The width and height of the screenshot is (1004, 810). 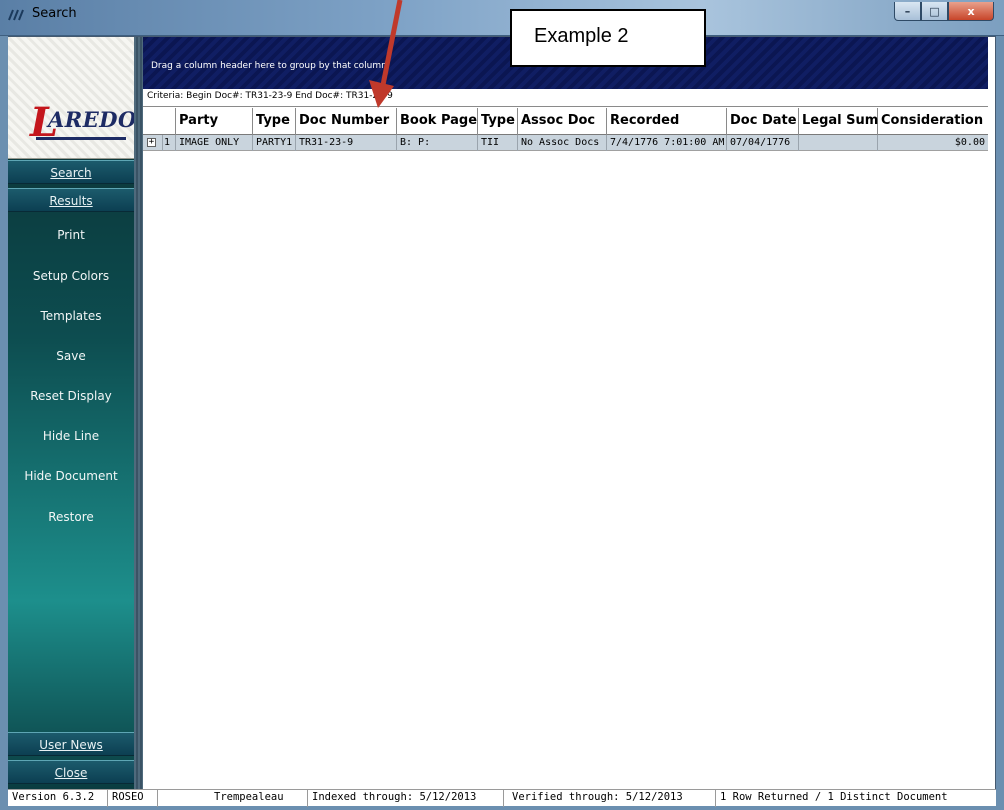 I want to click on sidebar-item-setup-colors: Setup Colors, so click(x=71, y=276).